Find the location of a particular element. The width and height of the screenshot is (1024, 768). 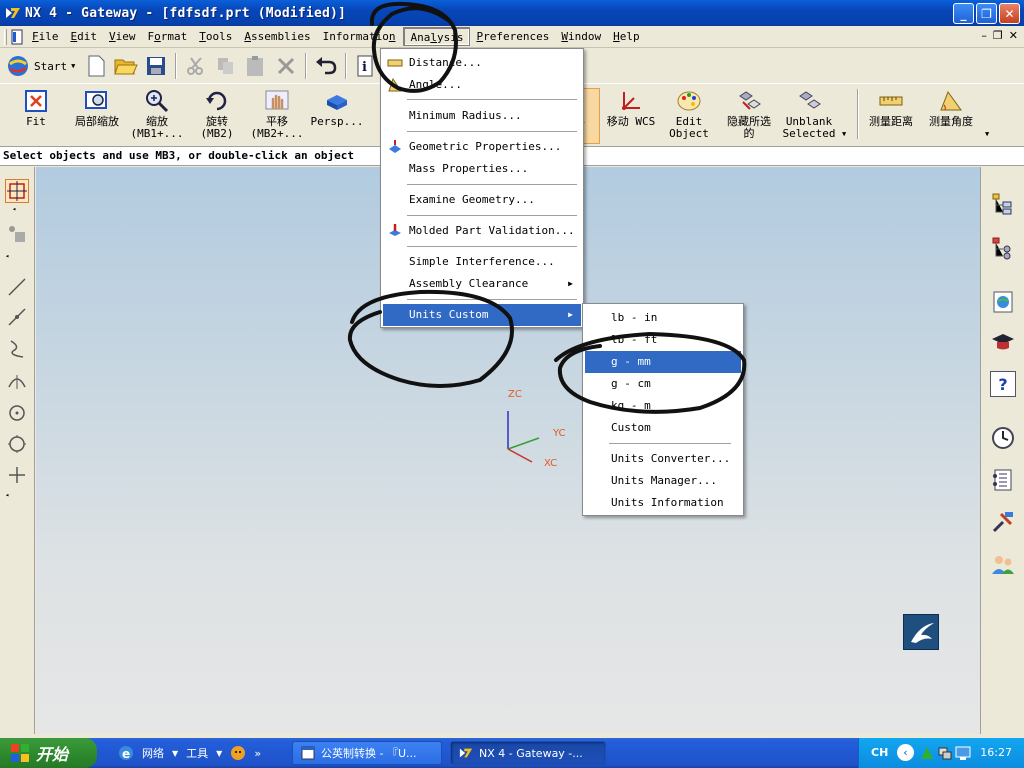

undo-button is located at coordinates (326, 66).